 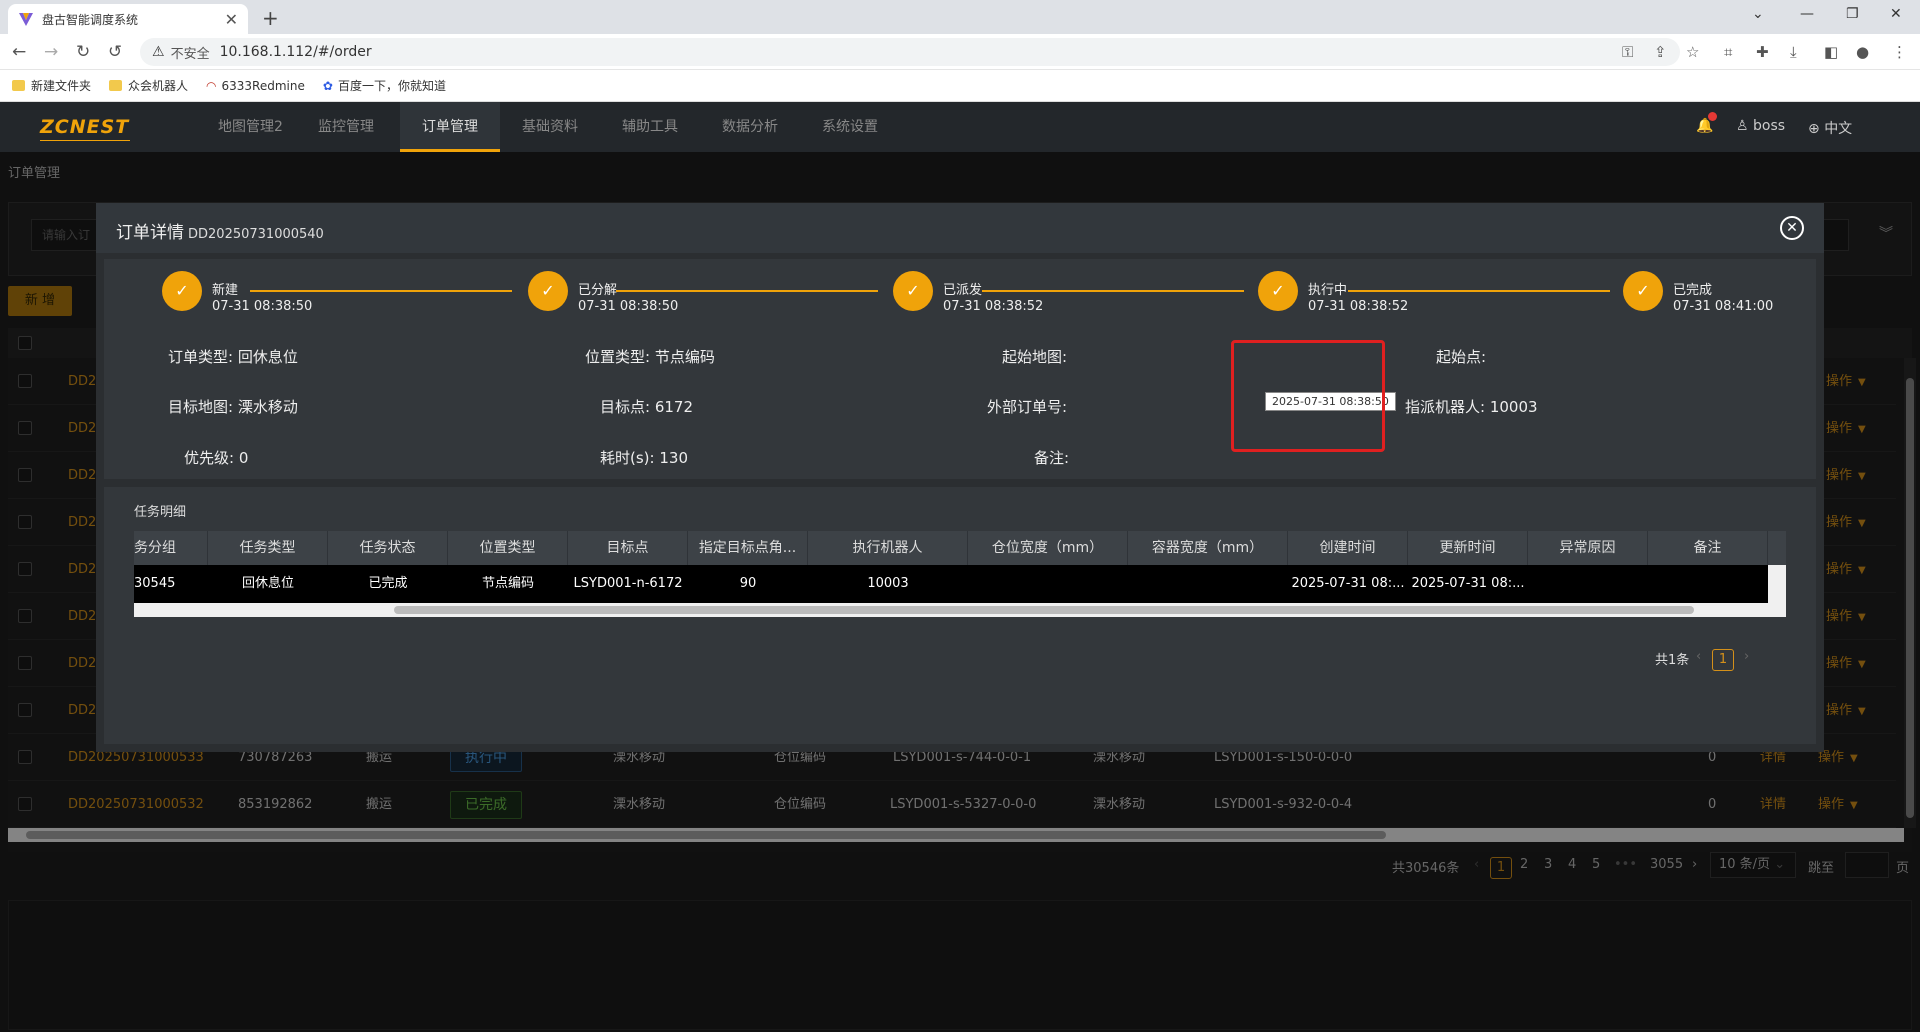 What do you see at coordinates (1027, 407) in the screenshot?
I see `info-label: 外部订单号:` at bounding box center [1027, 407].